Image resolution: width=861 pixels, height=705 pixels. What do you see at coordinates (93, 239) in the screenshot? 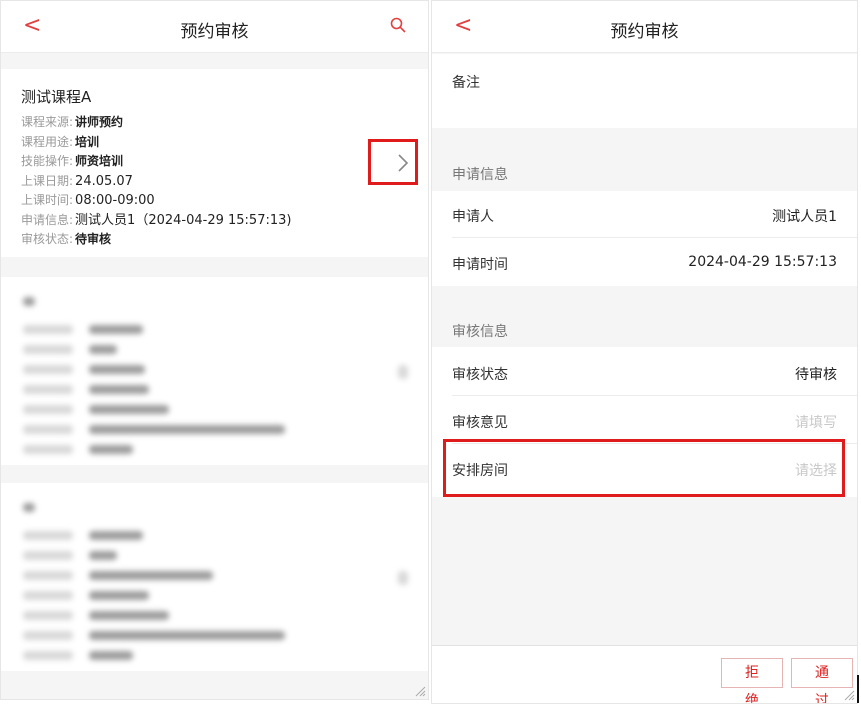
I see `info-value: 待审核` at bounding box center [93, 239].